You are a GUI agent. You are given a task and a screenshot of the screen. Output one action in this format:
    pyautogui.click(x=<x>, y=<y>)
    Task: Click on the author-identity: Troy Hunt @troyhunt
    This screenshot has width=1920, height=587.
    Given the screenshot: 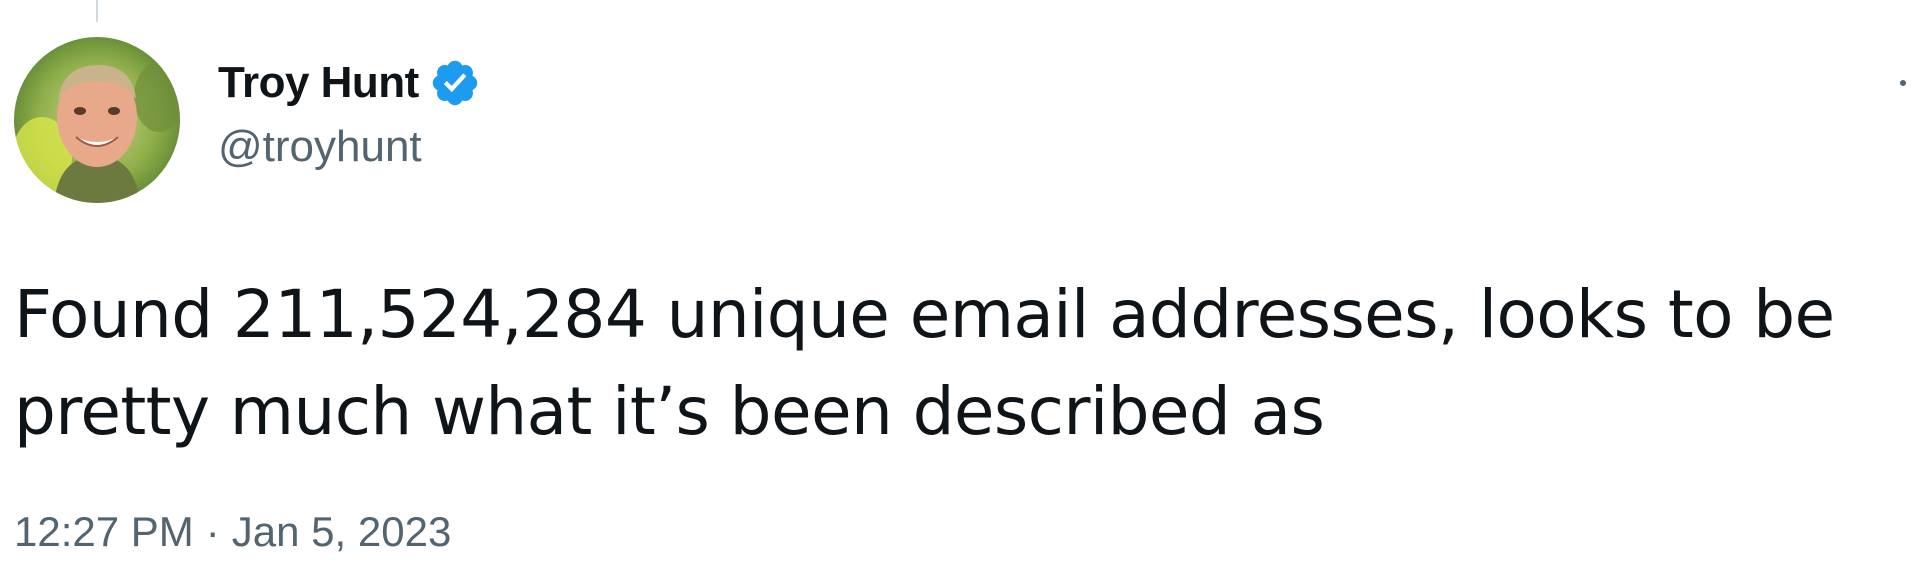 What is the action you would take?
    pyautogui.click(x=349, y=112)
    